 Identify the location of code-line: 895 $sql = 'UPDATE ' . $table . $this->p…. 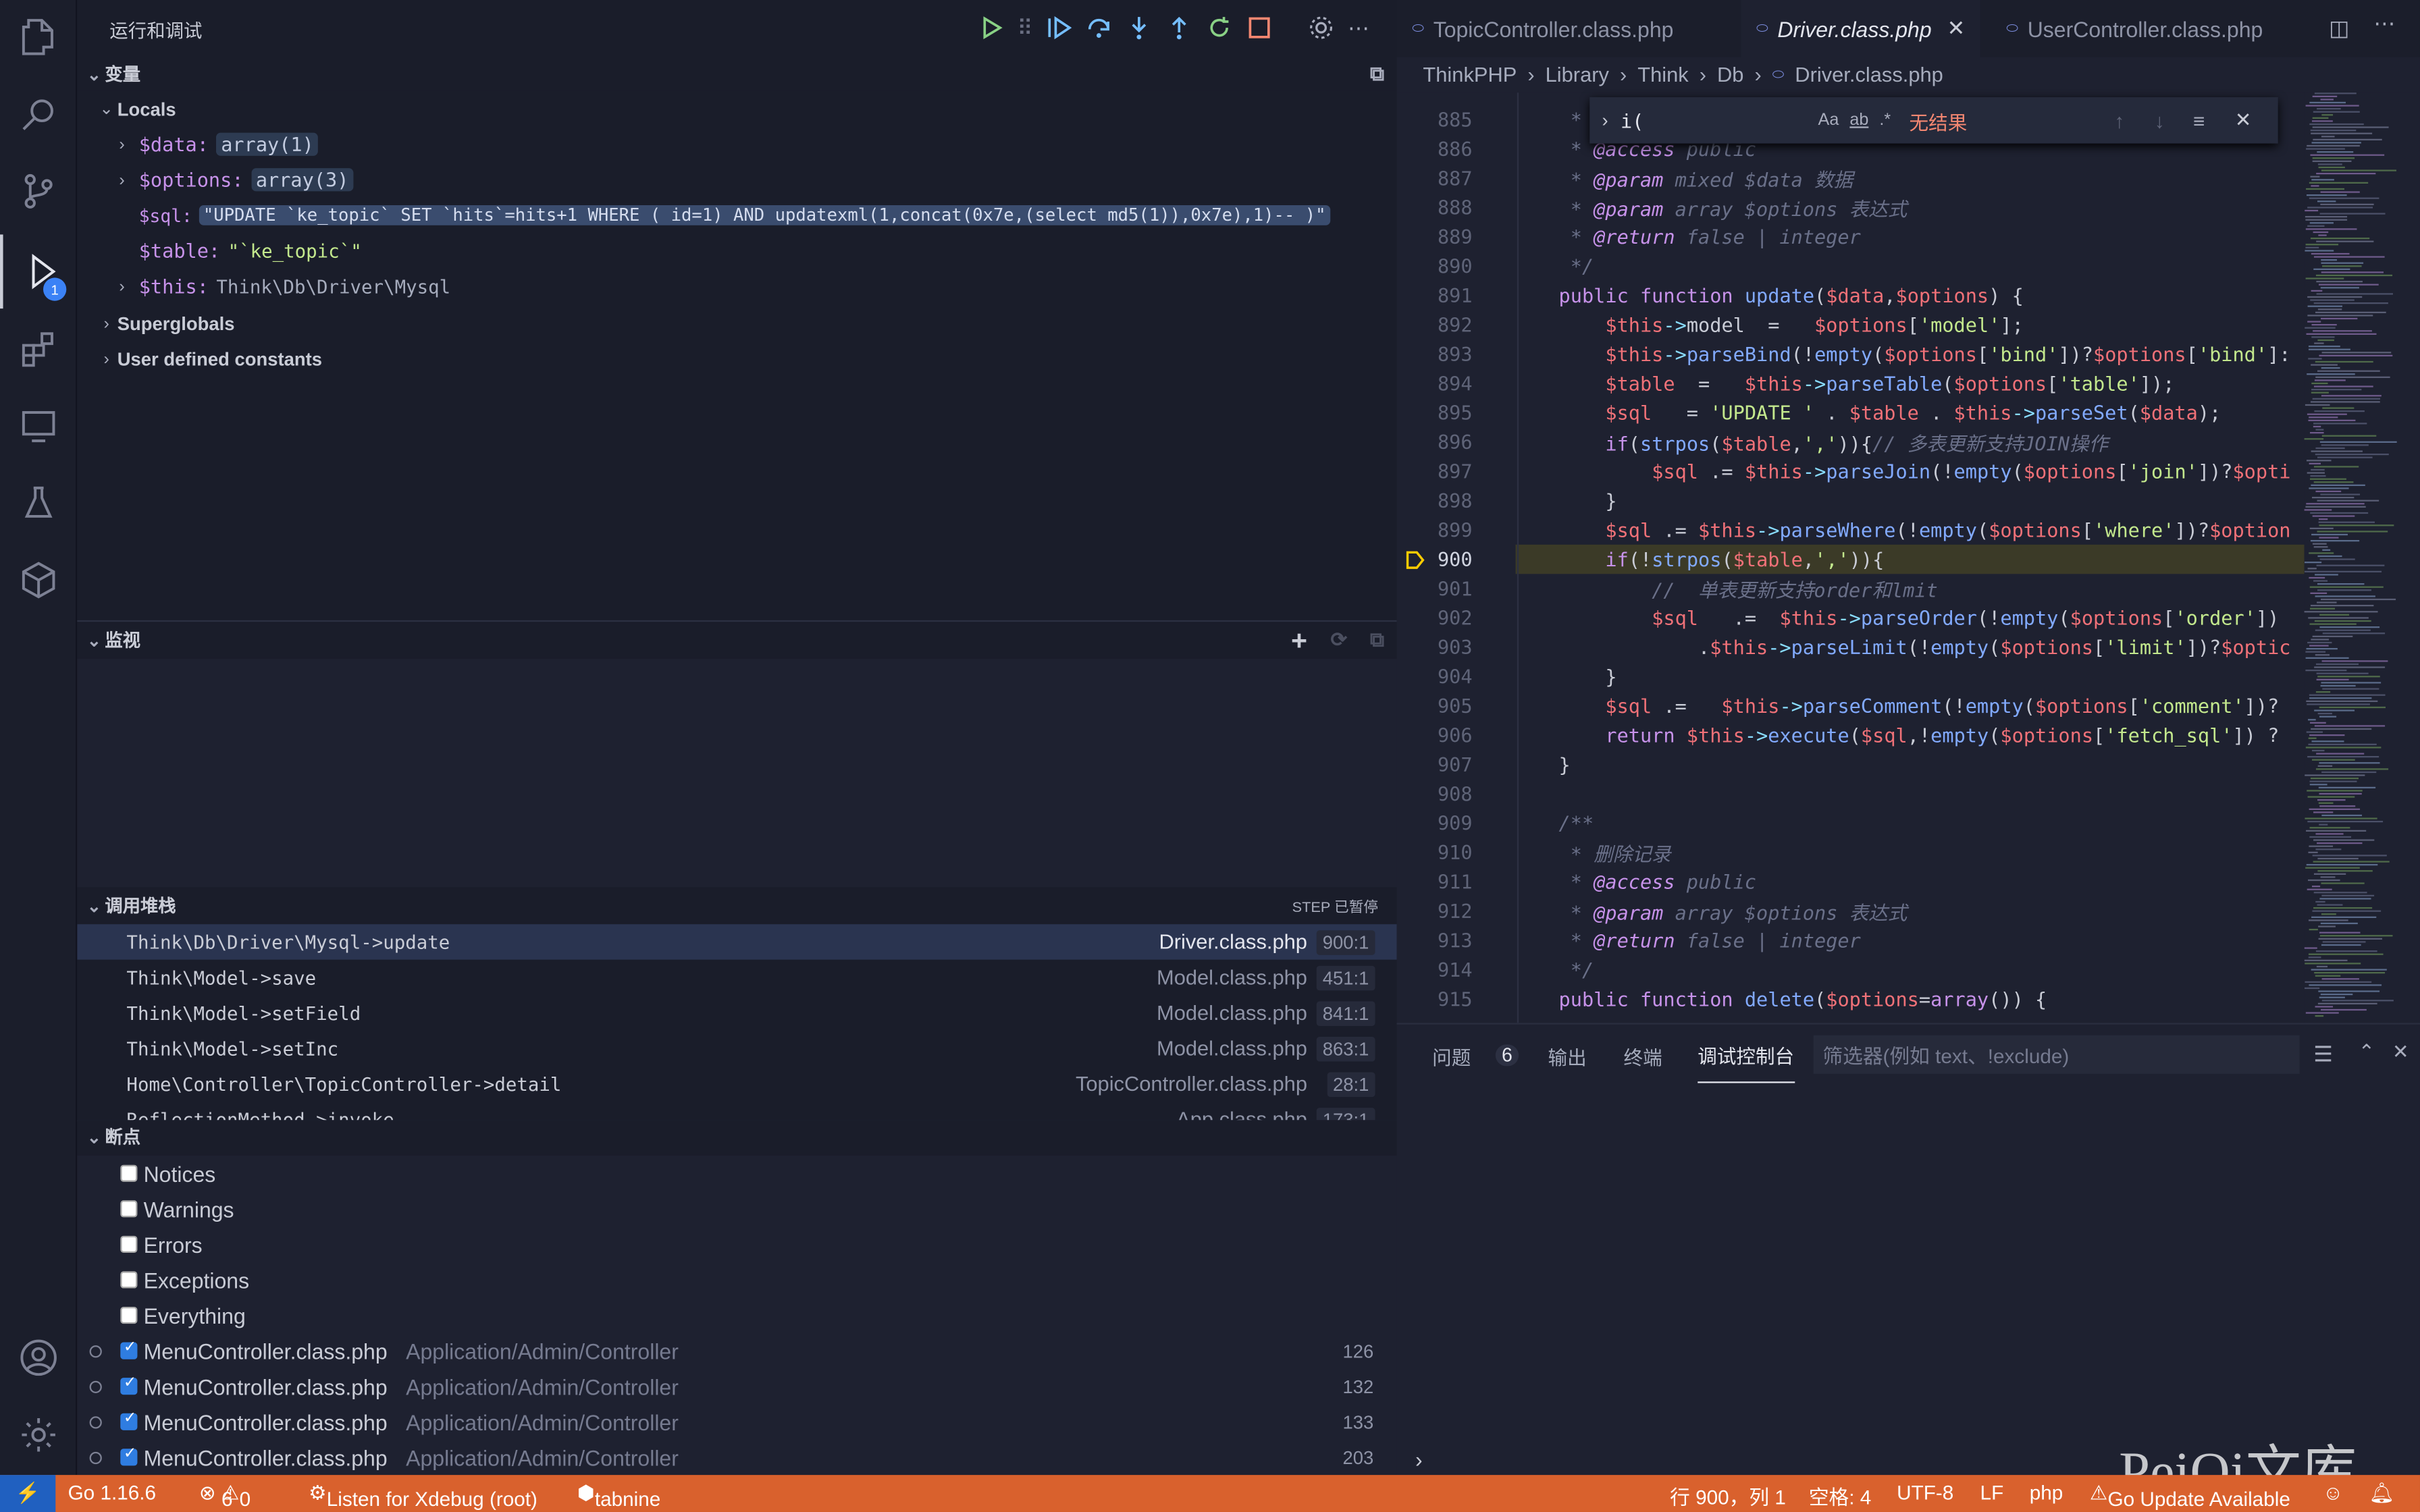
(1851, 412).